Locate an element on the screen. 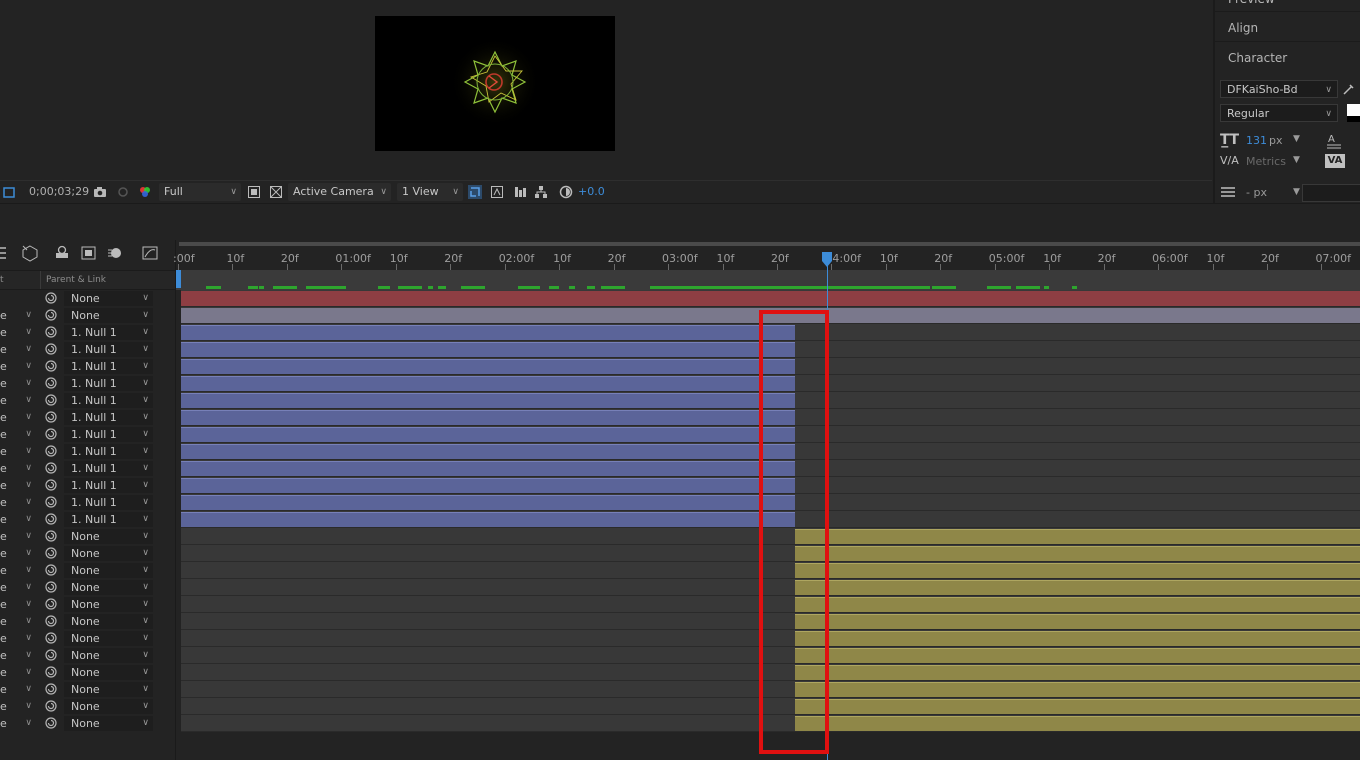 This screenshot has height=760, width=1360. align-panel-tab: Align is located at coordinates (1287, 28).